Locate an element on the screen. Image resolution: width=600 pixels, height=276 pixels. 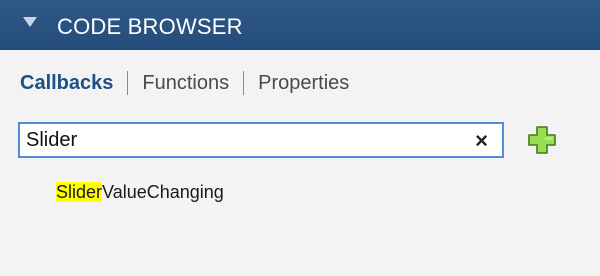
result-rest: ValueChanging is located at coordinates (163, 192).